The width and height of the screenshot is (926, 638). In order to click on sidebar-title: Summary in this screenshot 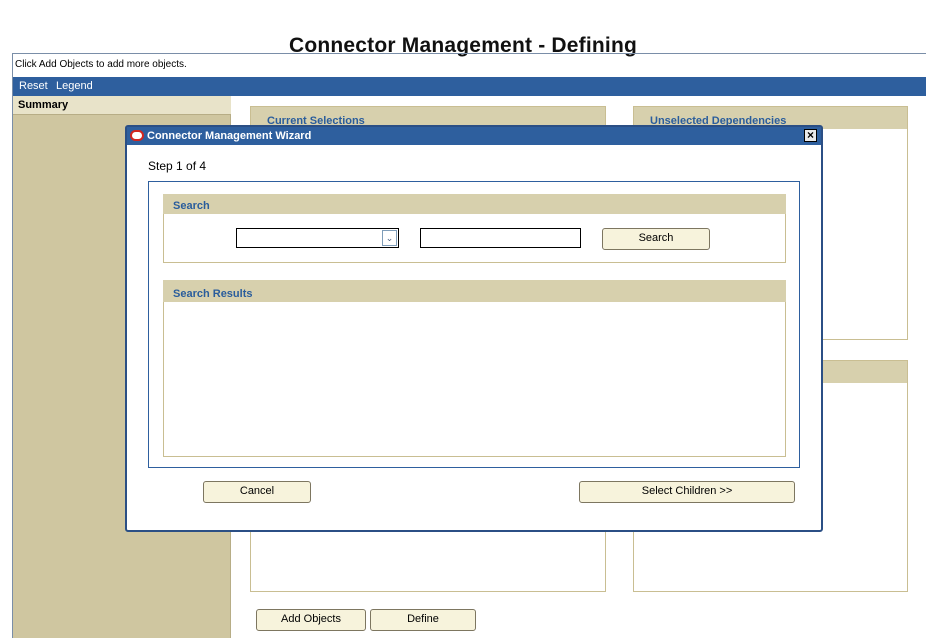, I will do `click(43, 105)`.